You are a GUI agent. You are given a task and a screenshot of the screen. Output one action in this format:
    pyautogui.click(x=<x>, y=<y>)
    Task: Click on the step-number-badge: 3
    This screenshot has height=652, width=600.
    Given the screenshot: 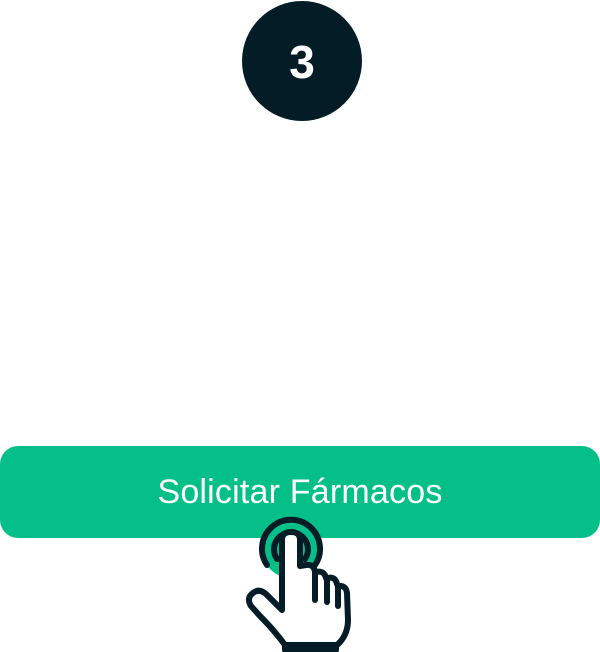 What is the action you would take?
    pyautogui.click(x=302, y=61)
    